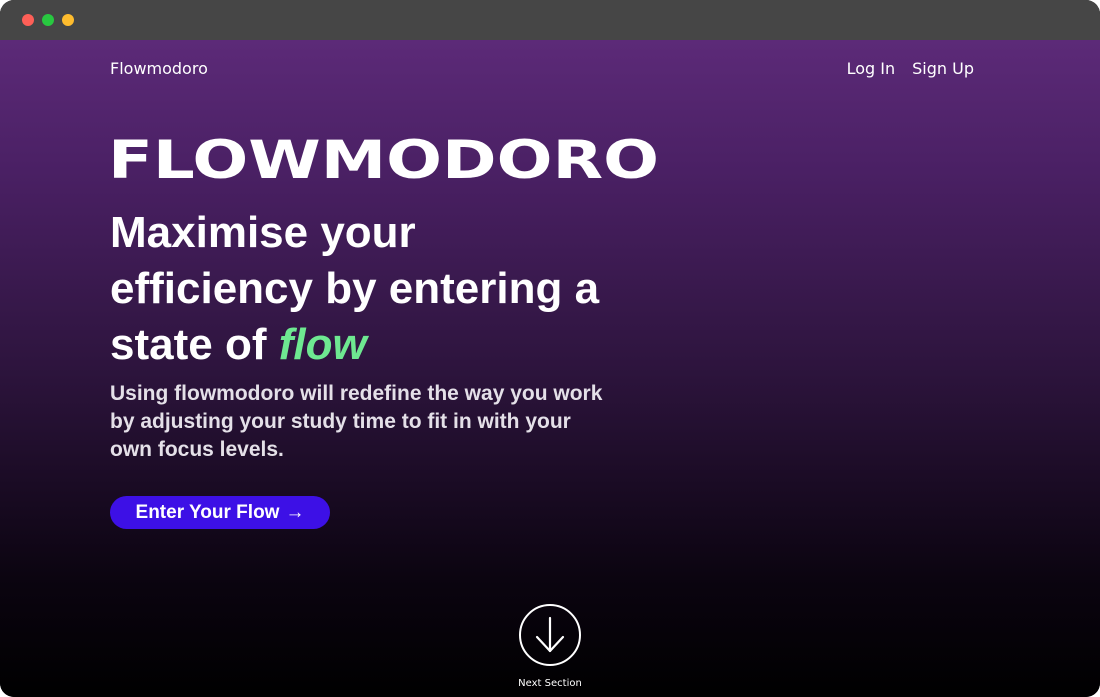  Describe the element at coordinates (322, 344) in the screenshot. I see `headline-highlight: flow` at that location.